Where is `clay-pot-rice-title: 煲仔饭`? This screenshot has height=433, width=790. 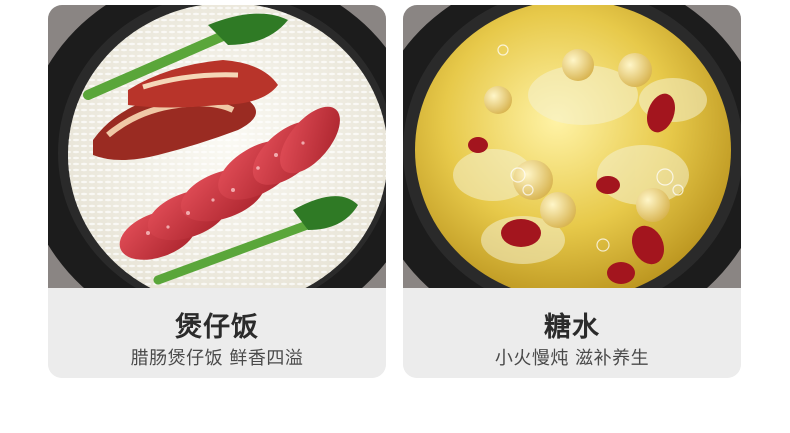
clay-pot-rice-title: 煲仔饭 is located at coordinates (217, 327).